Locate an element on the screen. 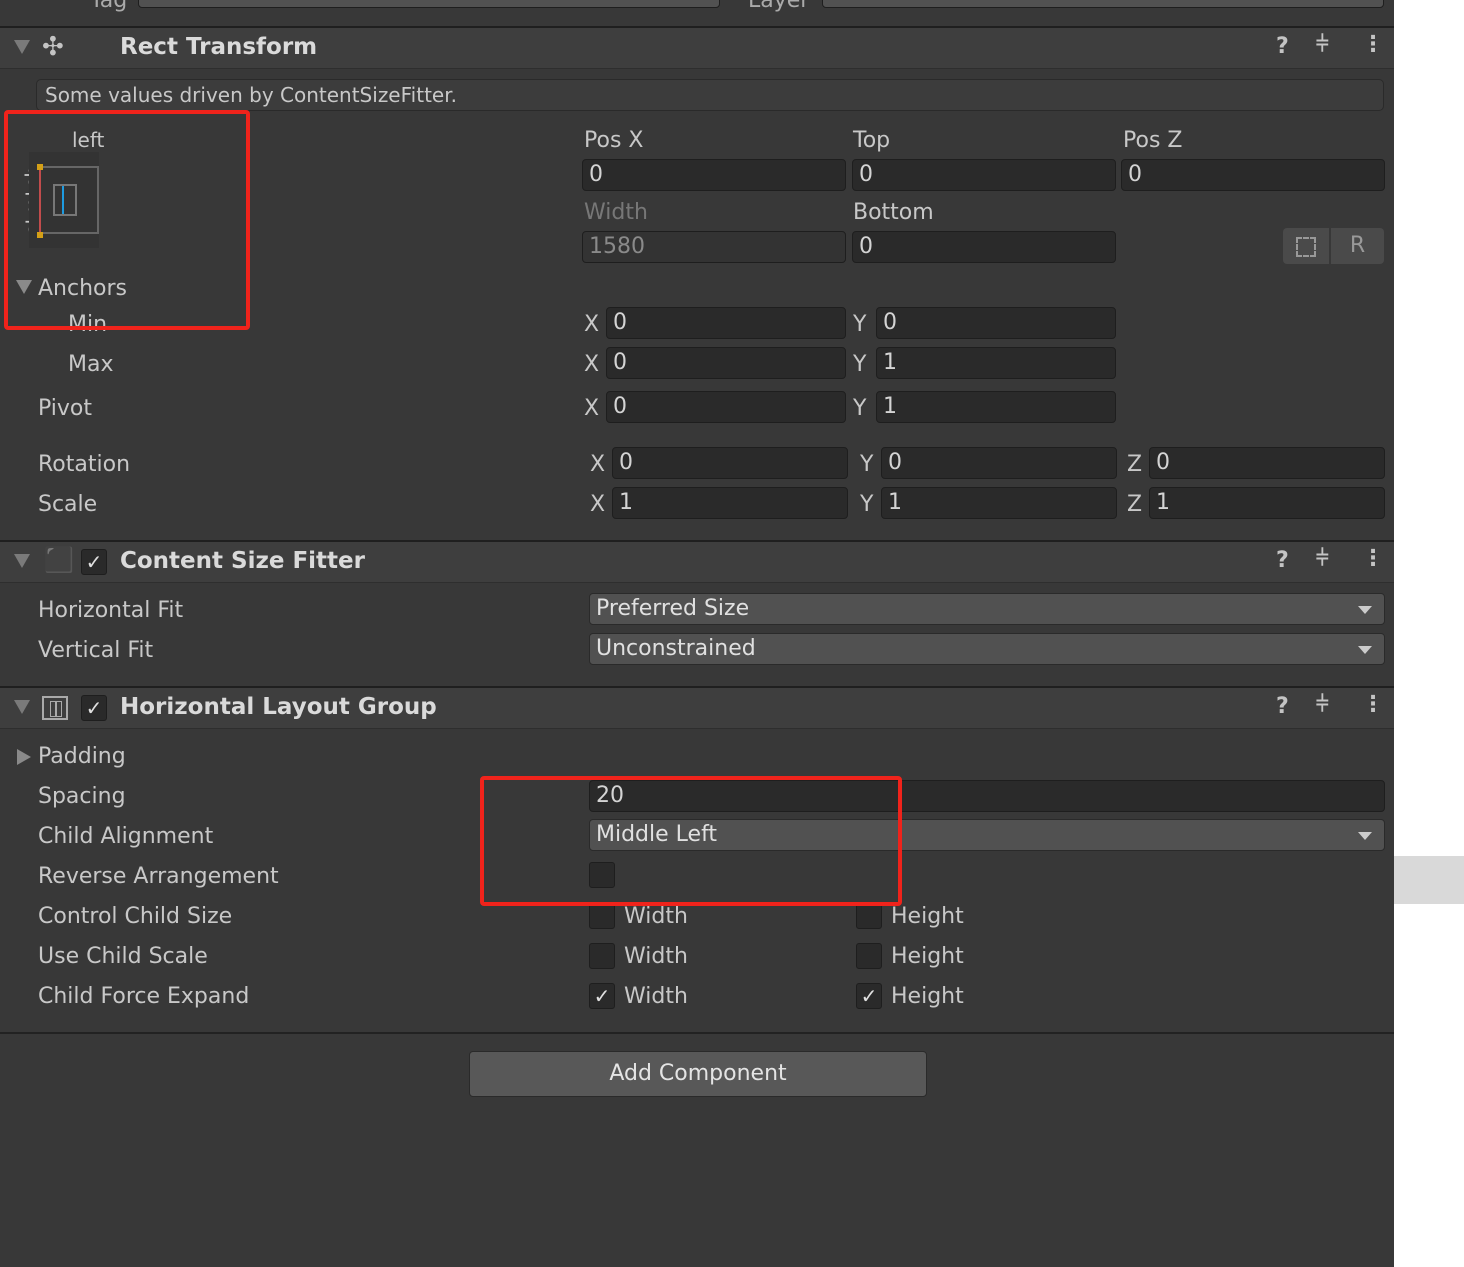  pos-x-label: Pos X is located at coordinates (614, 140).